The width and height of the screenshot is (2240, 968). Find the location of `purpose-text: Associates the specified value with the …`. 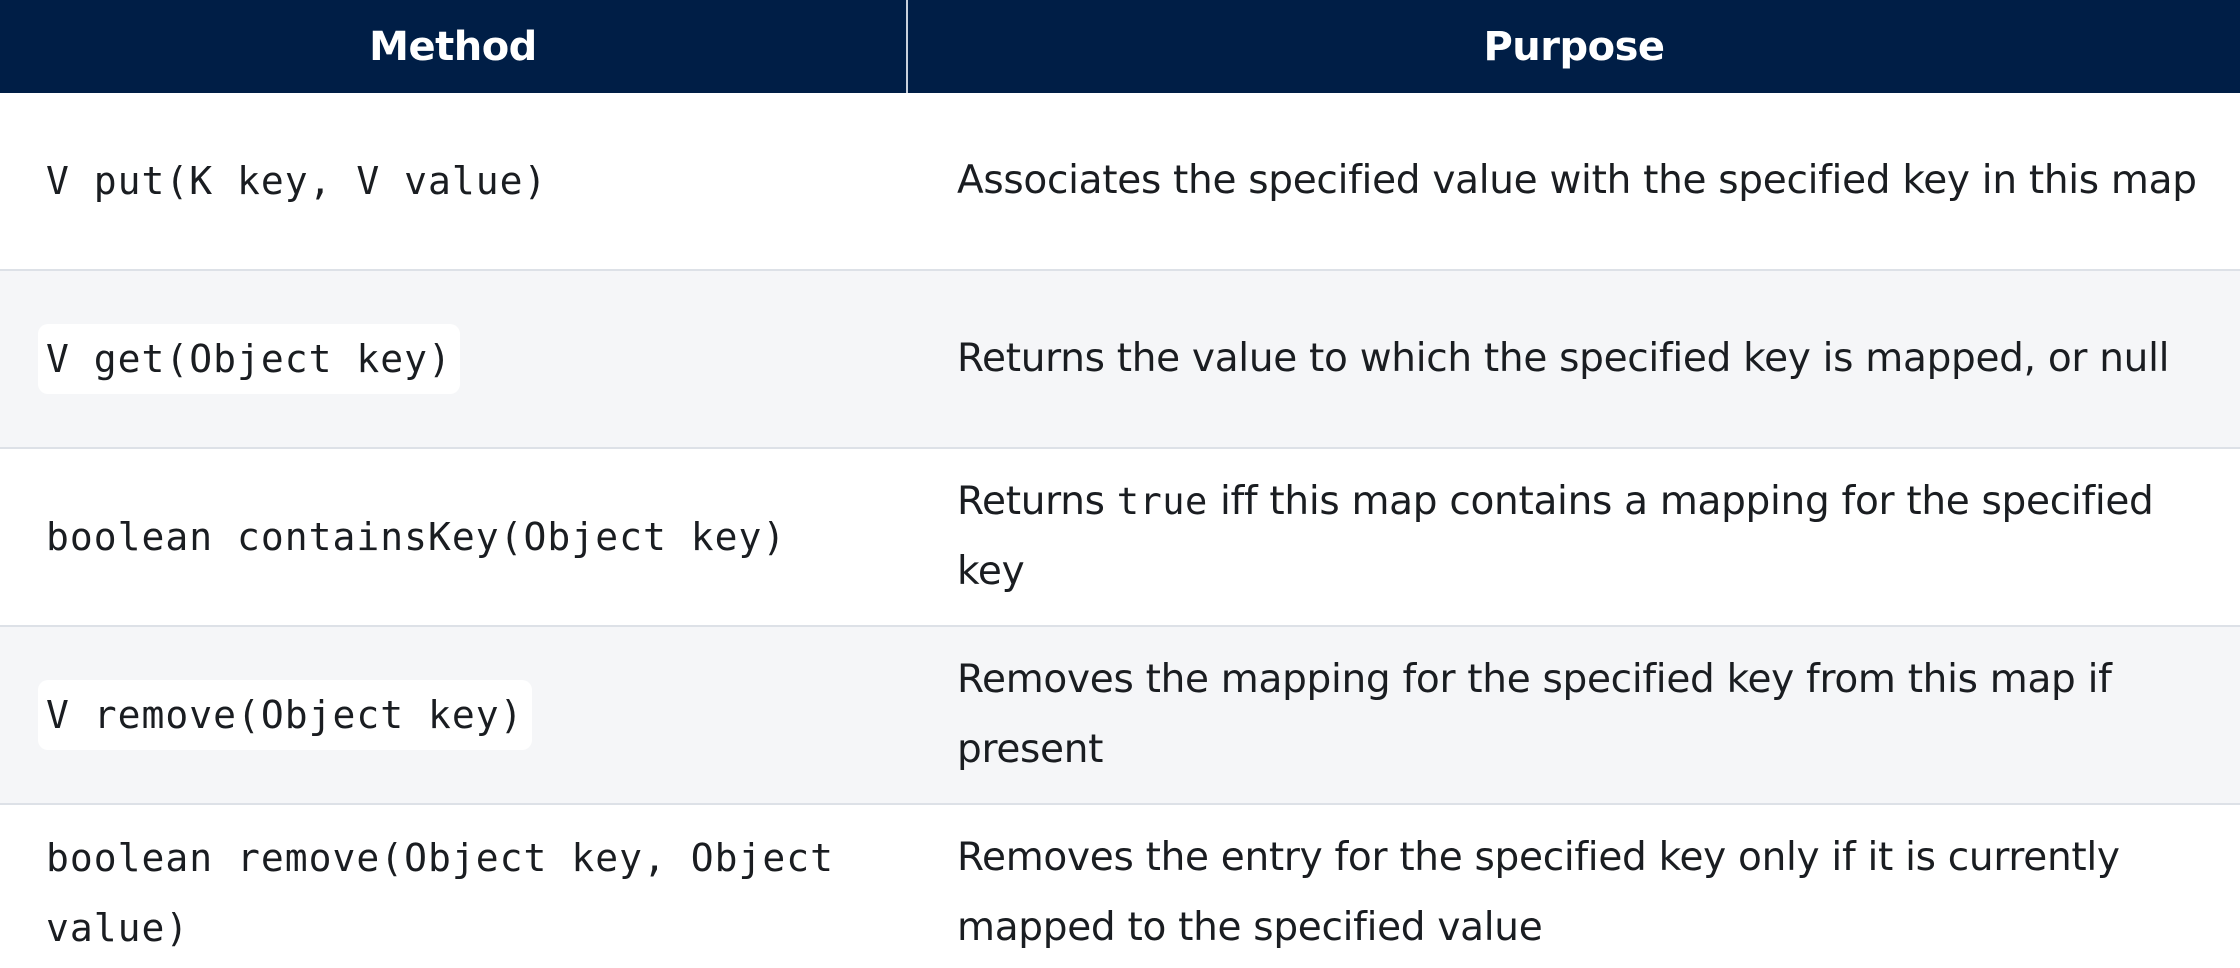

purpose-text: Associates the specified value with the … is located at coordinates (1577, 180).